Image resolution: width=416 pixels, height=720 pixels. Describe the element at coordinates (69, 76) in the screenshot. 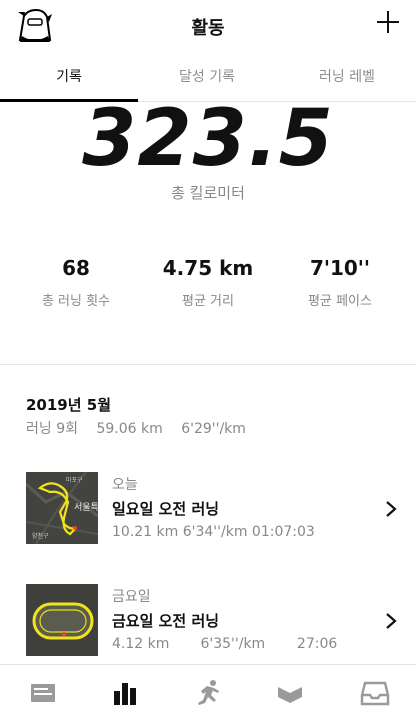

I see `tab-records: 기록` at that location.